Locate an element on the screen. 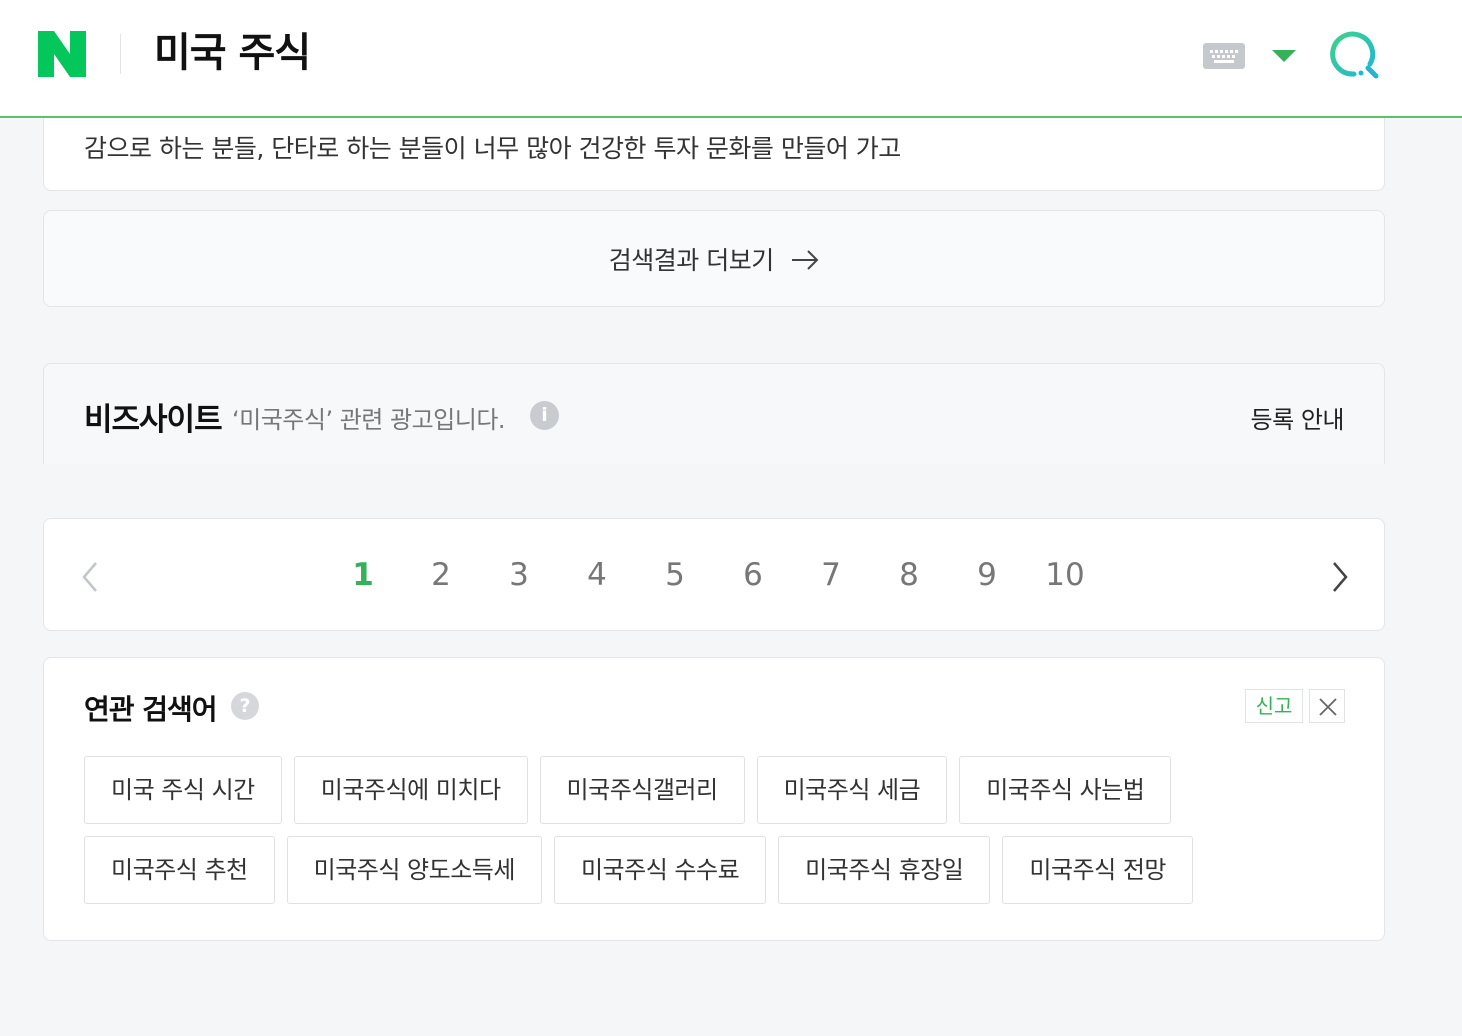 This screenshot has height=1036, width=1462. related-search-chip: 미국주식 사는법 is located at coordinates (1065, 790).